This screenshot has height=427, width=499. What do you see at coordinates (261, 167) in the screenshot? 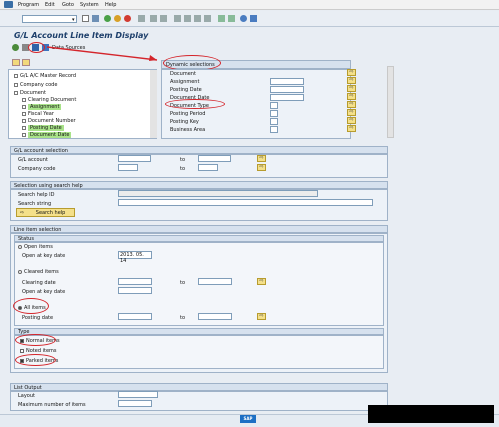
I see `company-code-multi-button: ⇨` at bounding box center [261, 167].